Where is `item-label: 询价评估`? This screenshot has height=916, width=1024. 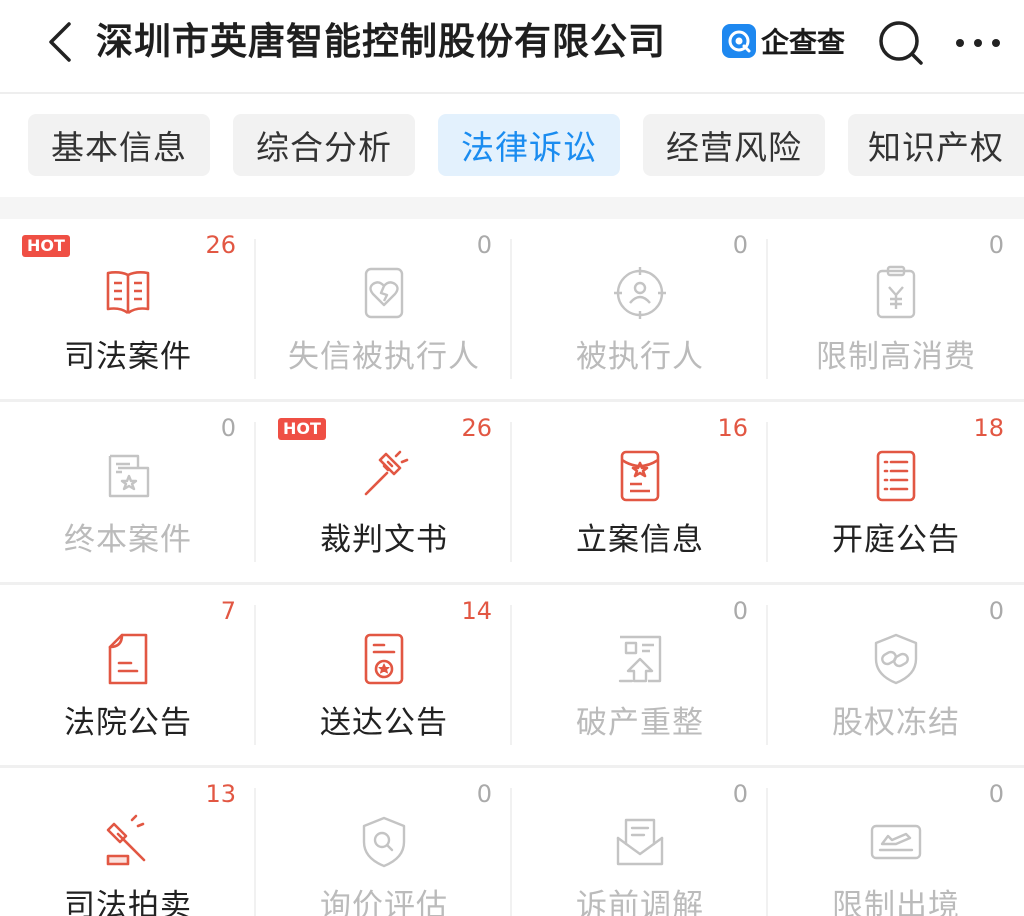
item-label: 询价评估 is located at coordinates (384, 902).